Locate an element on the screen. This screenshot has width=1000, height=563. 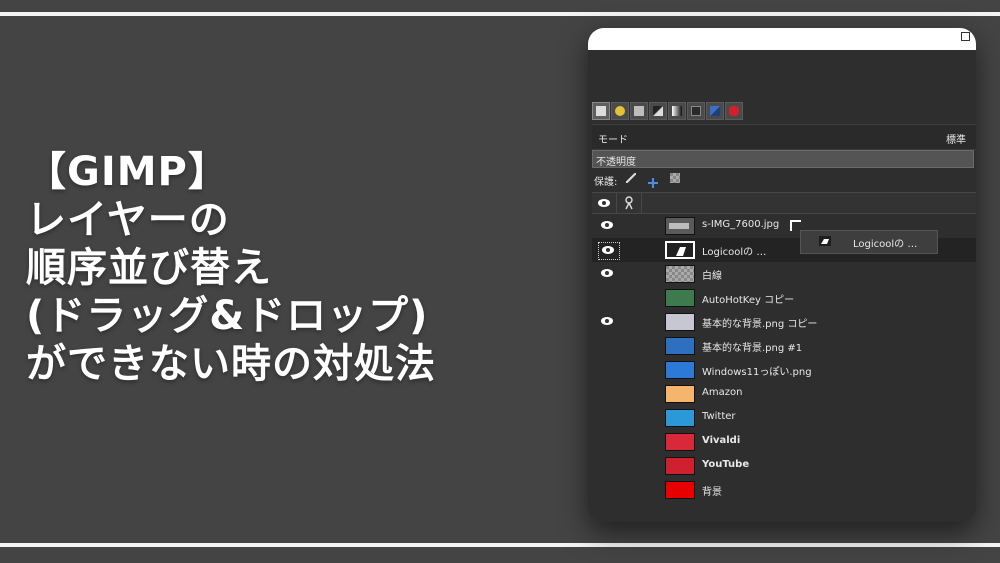
layer-thumb-icon is located at coordinates (825, 241).